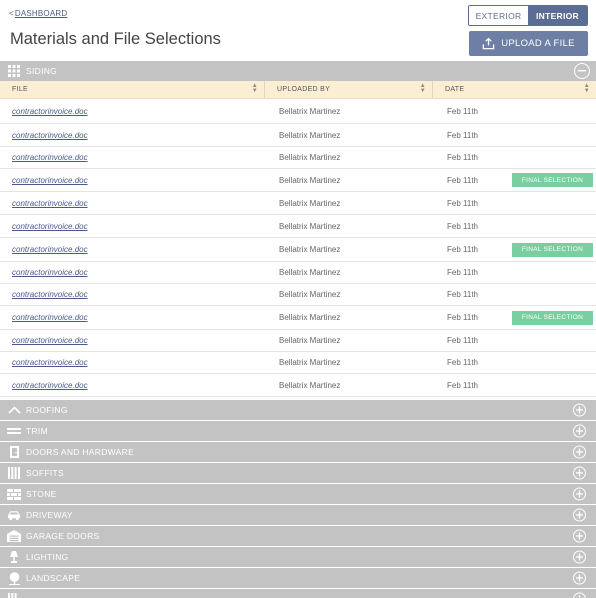  I want to click on tree-icon, so click(14, 578).